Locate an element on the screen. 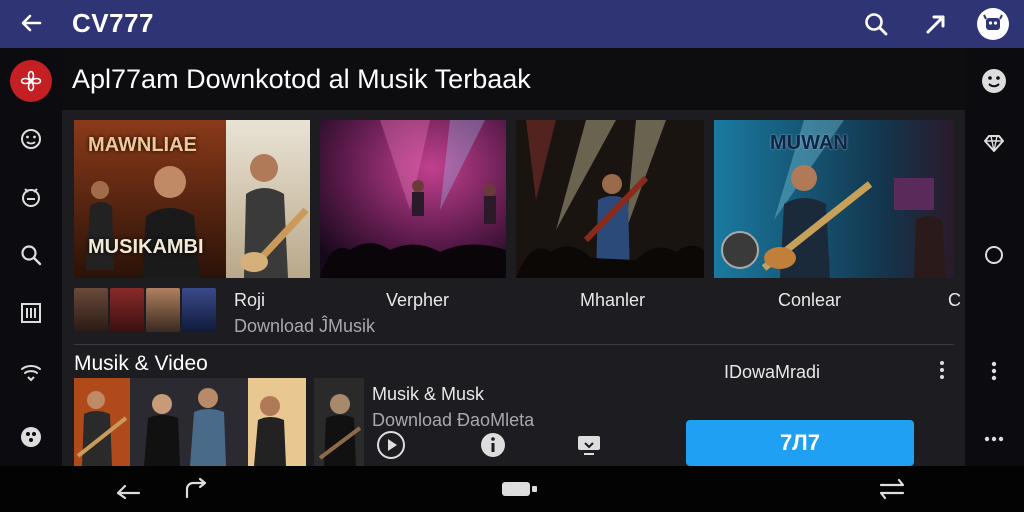 The width and height of the screenshot is (1024, 512). card-label: Conlear is located at coordinates (810, 300).